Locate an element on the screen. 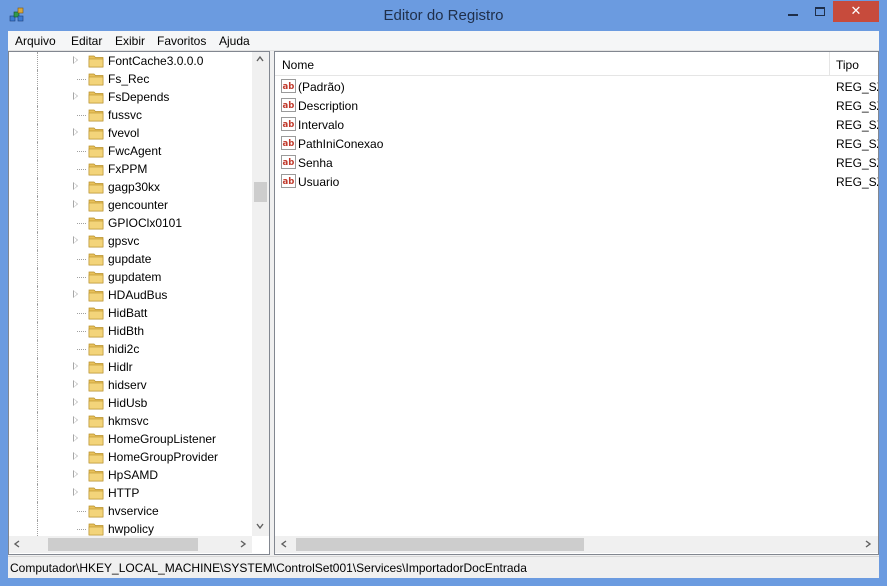 The image size is (887, 586). tree-item: HidUsb is located at coordinates (131, 403).